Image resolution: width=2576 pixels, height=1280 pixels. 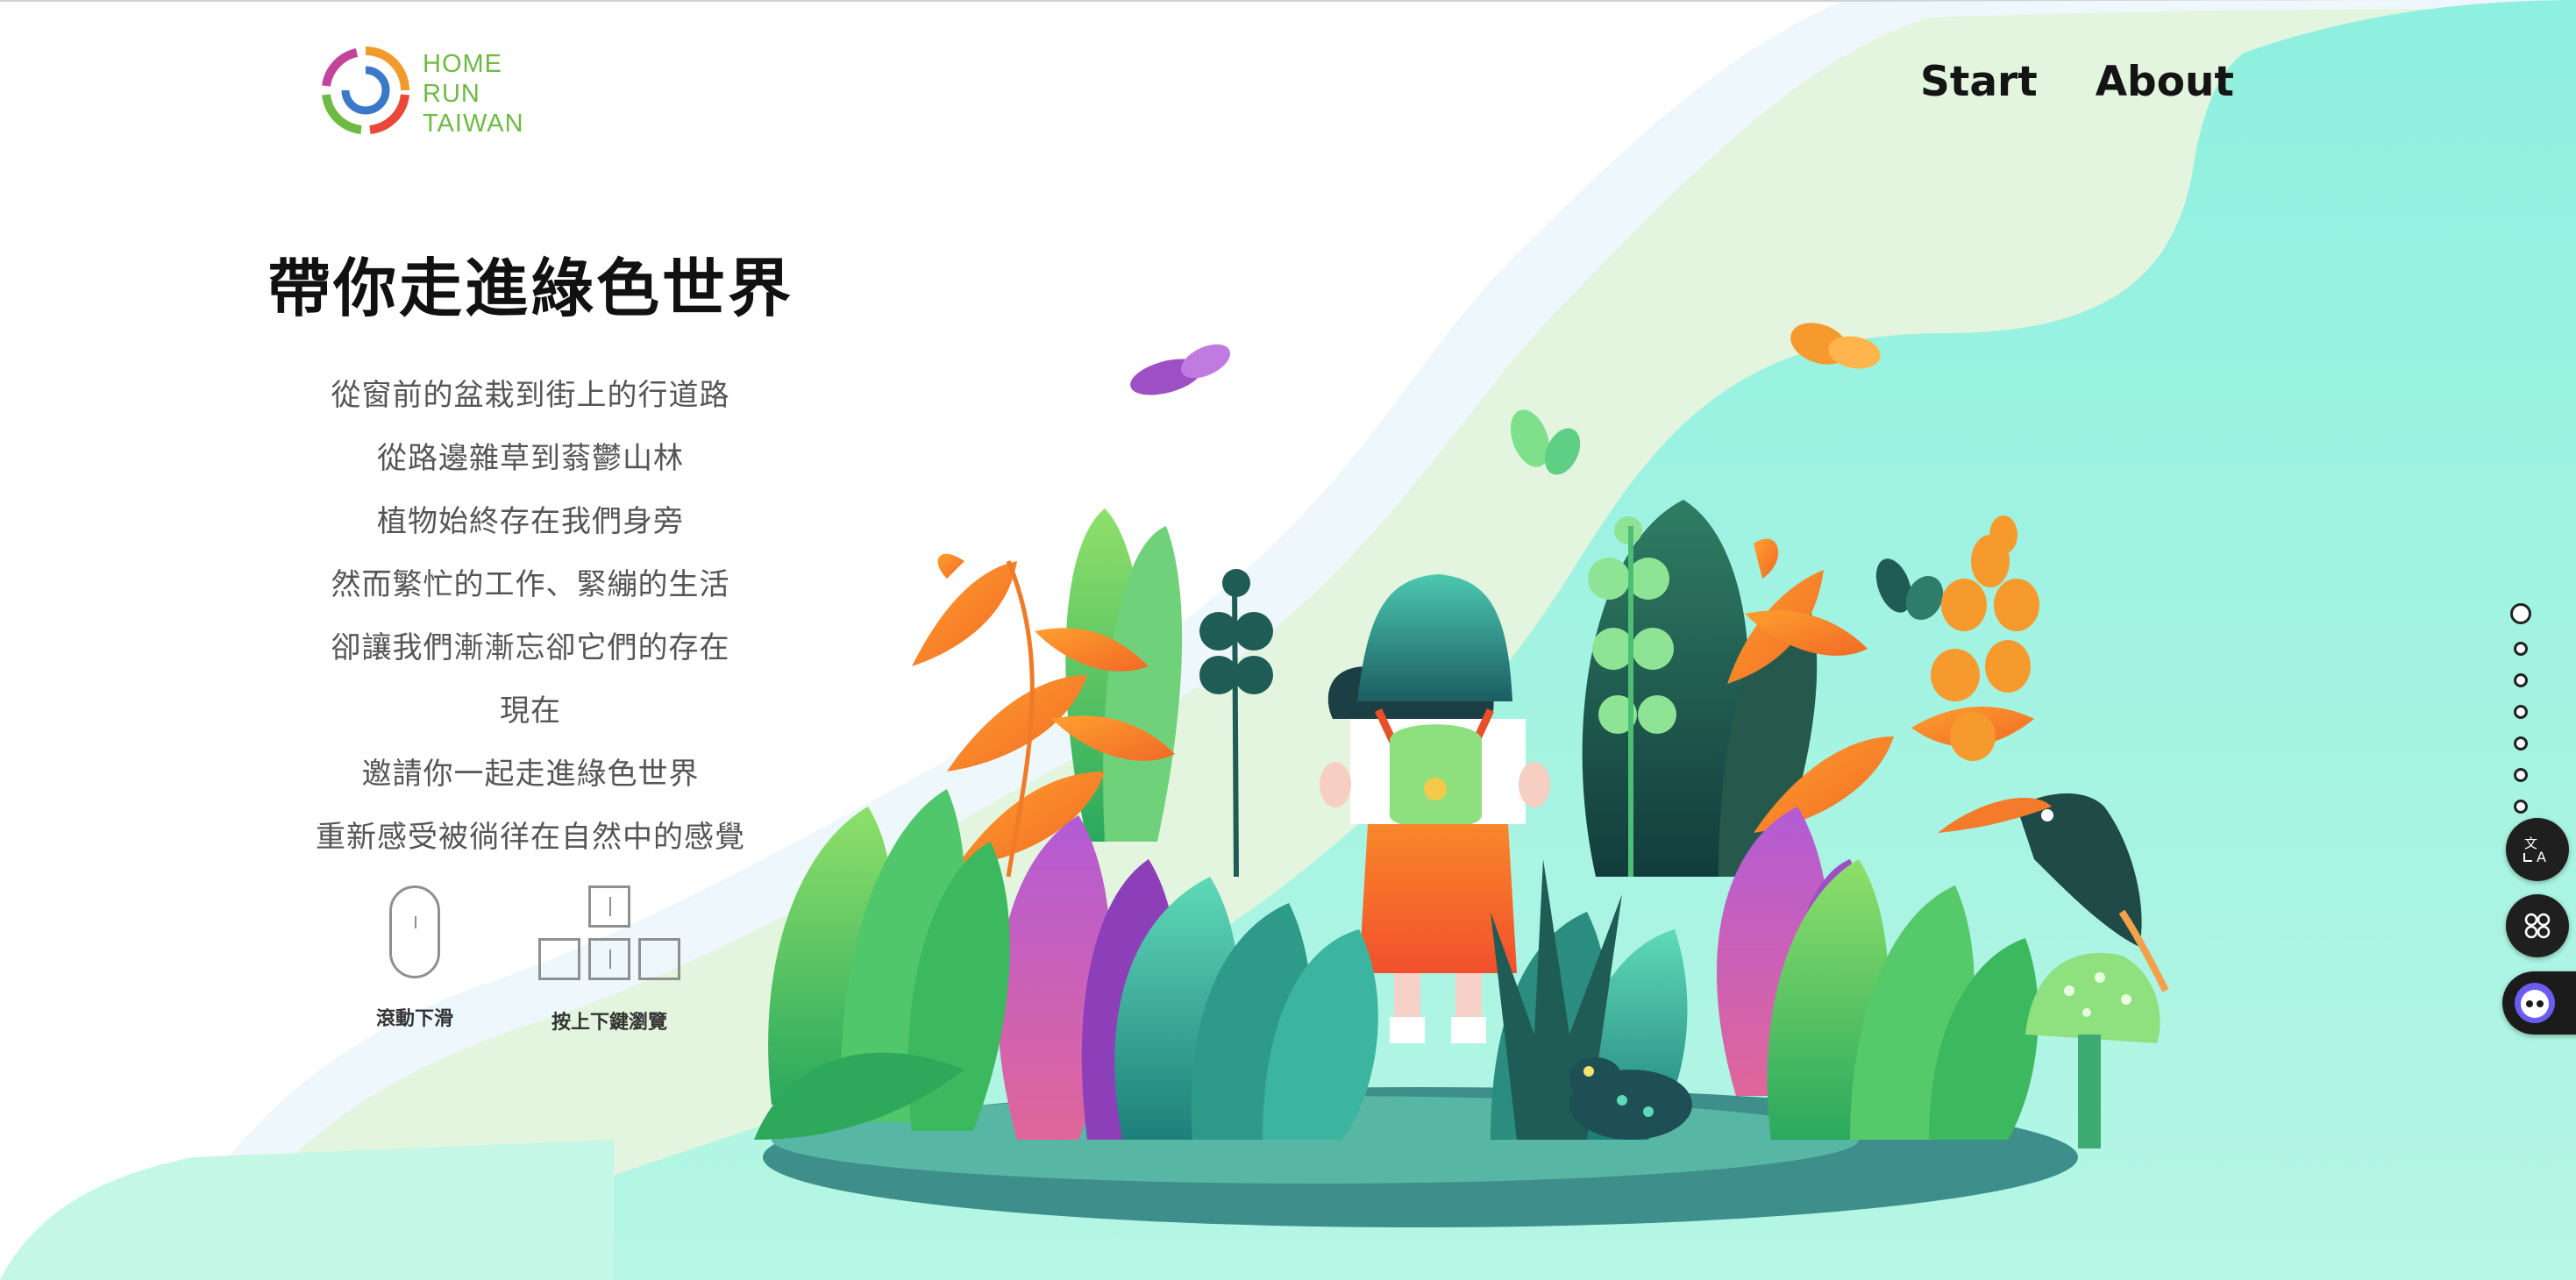 What do you see at coordinates (462, 64) in the screenshot?
I see `logo-line-1: HOME` at bounding box center [462, 64].